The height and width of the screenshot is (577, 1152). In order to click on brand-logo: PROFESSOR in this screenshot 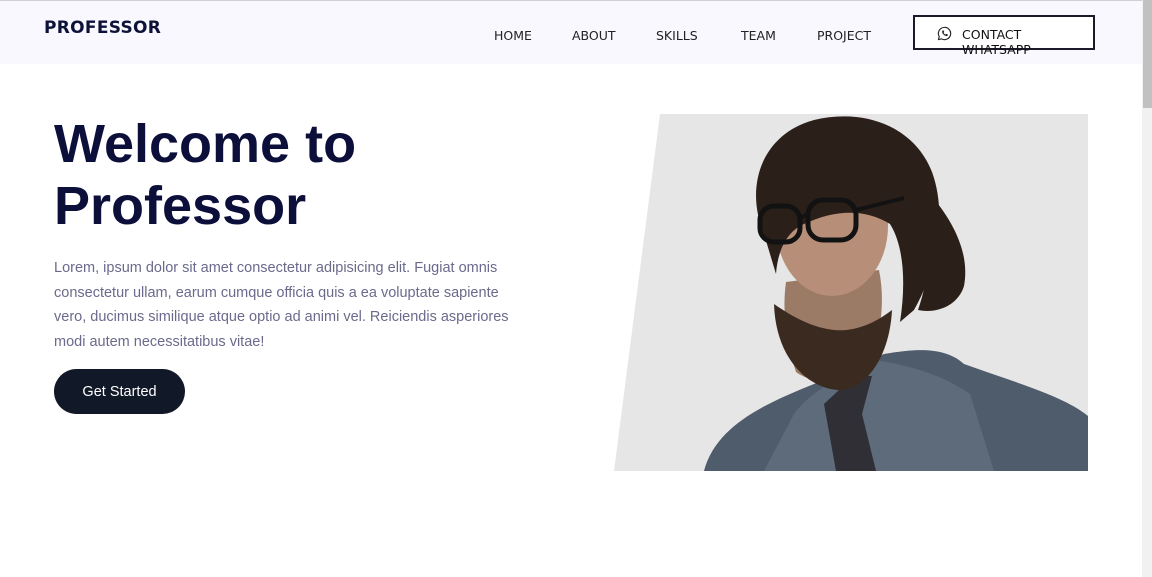, I will do `click(102, 28)`.